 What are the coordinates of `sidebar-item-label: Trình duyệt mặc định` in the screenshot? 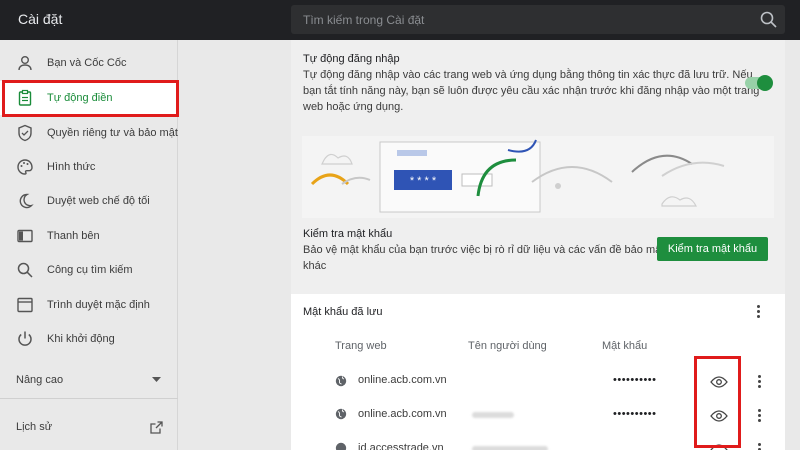 It's located at (98, 305).